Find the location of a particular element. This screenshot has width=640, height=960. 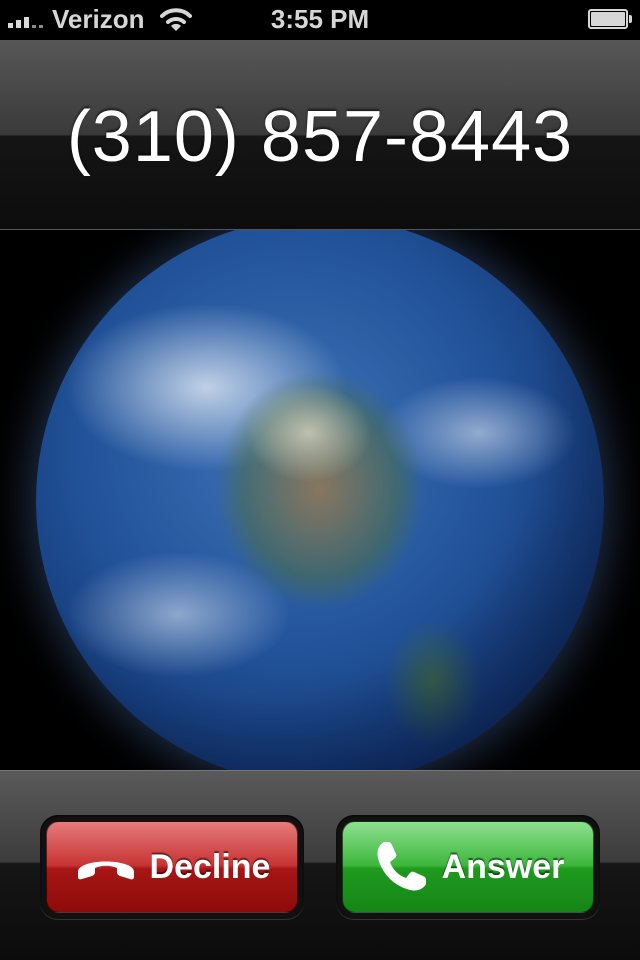

answer-label: Answer is located at coordinates (503, 866).